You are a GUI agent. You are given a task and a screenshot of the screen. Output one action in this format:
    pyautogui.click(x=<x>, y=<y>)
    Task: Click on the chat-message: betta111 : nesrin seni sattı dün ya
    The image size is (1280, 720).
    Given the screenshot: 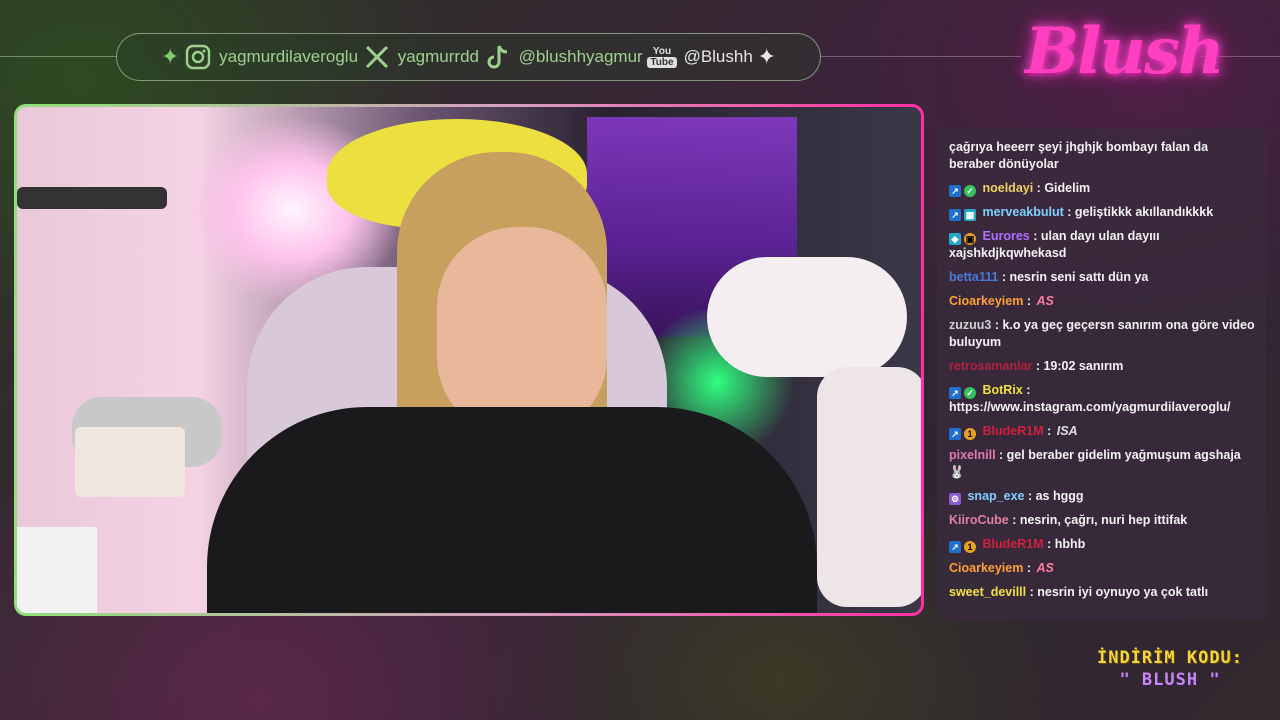 What is the action you would take?
    pyautogui.click(x=1049, y=277)
    